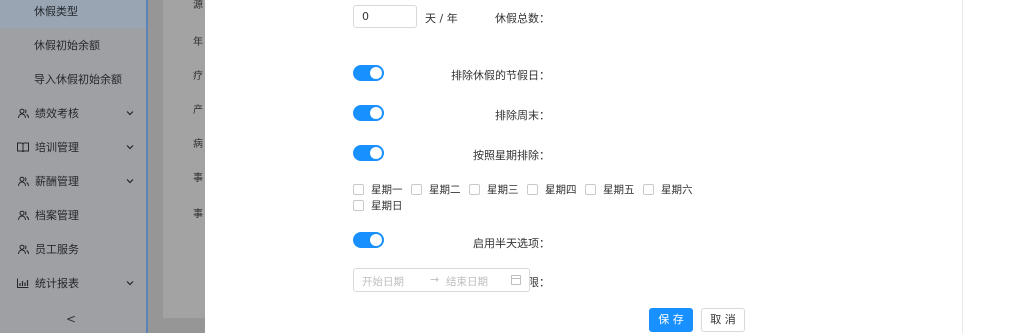 The height and width of the screenshot is (333, 1024). I want to click on checkbox-label: 星期二, so click(445, 190).